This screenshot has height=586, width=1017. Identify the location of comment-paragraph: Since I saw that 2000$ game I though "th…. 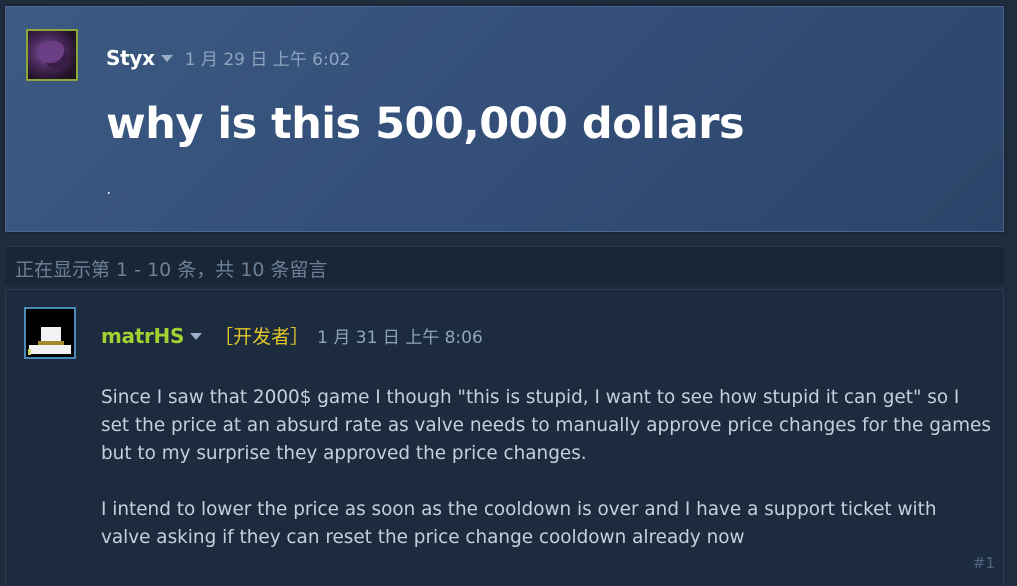
(546, 425).